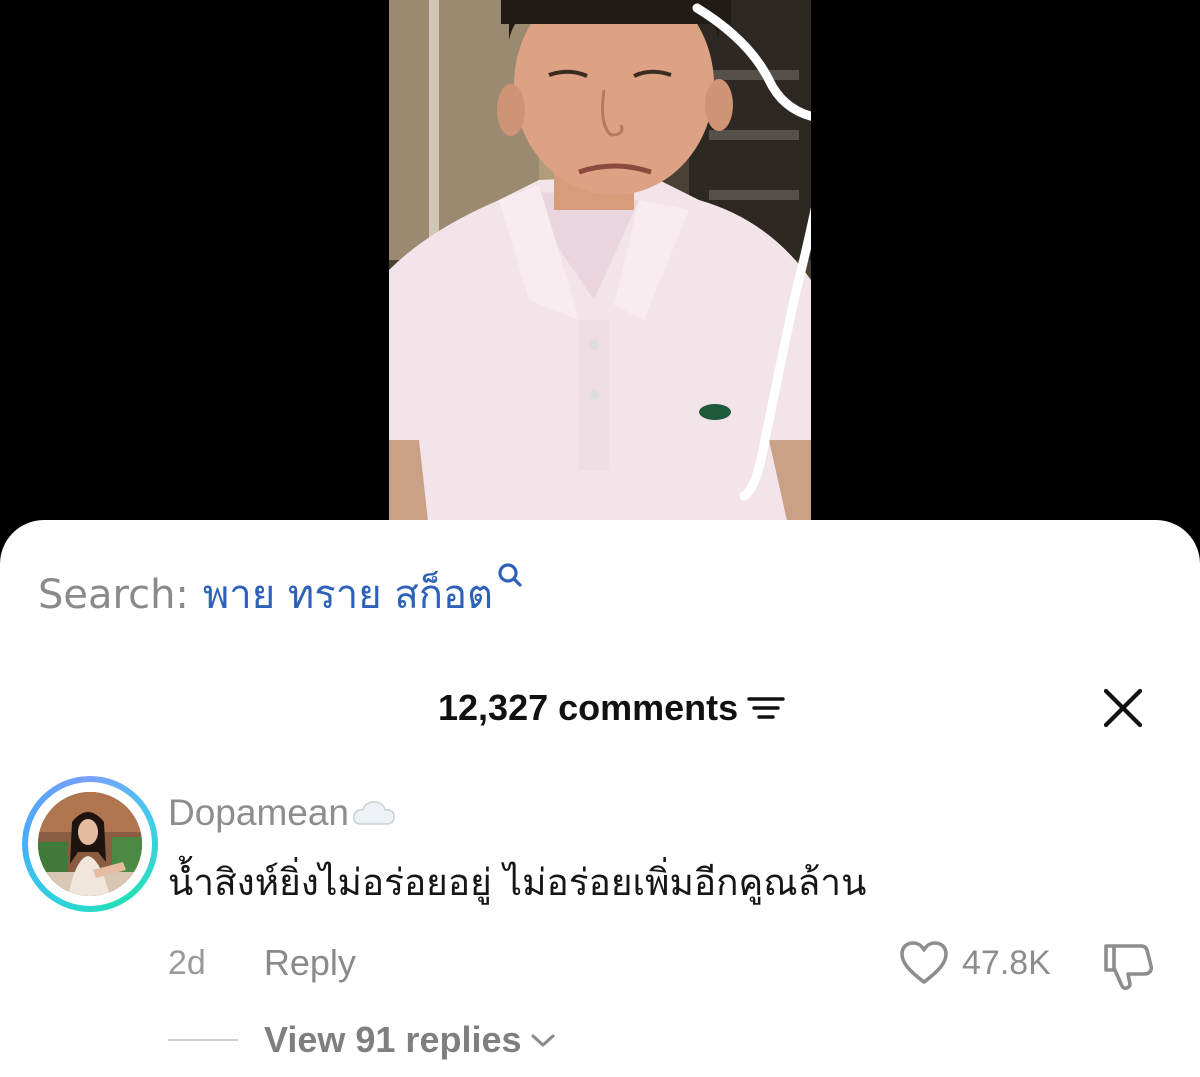 This screenshot has height=1077, width=1200. Describe the element at coordinates (203, 1040) in the screenshot. I see `replies-divider` at that location.